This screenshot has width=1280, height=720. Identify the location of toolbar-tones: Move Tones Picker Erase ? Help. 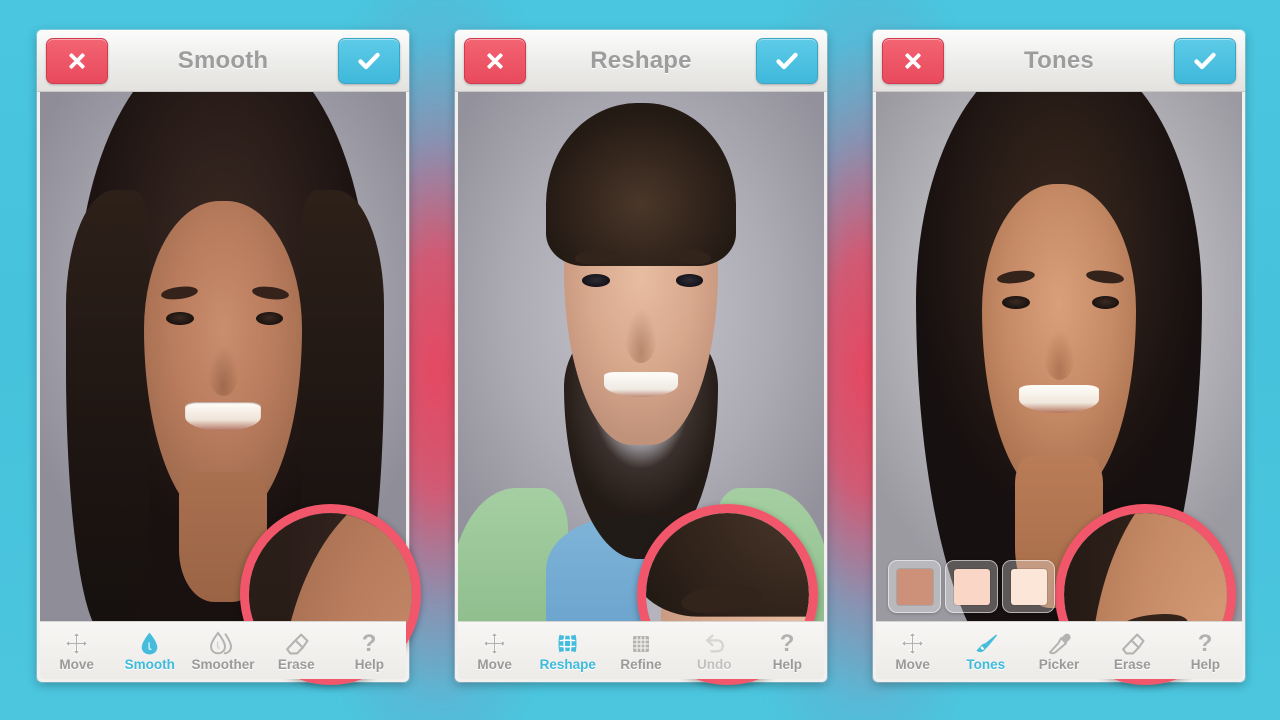
(1059, 650).